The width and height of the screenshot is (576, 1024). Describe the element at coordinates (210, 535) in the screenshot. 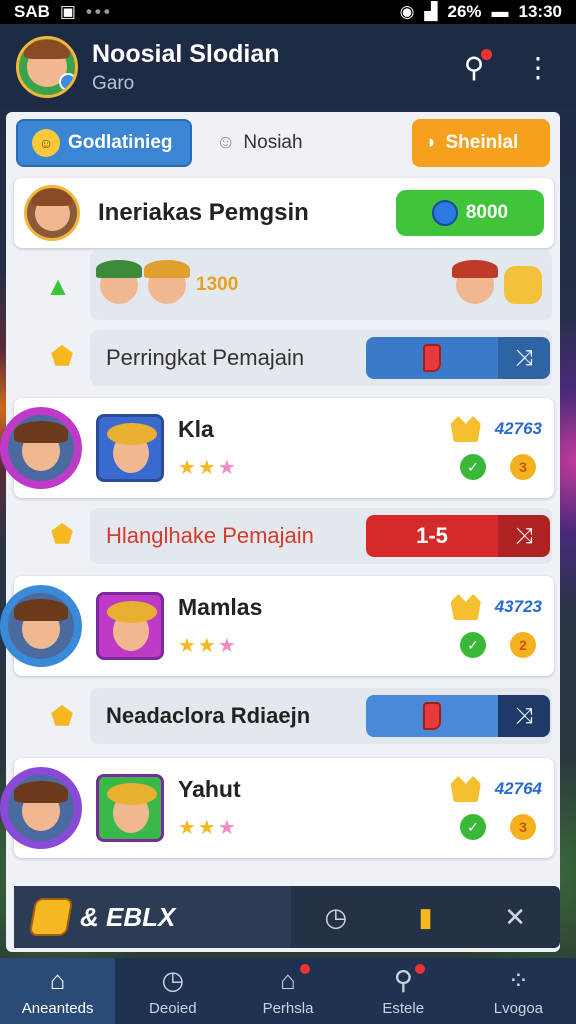

I see `section-title: Hlanglhake Pemajain` at that location.